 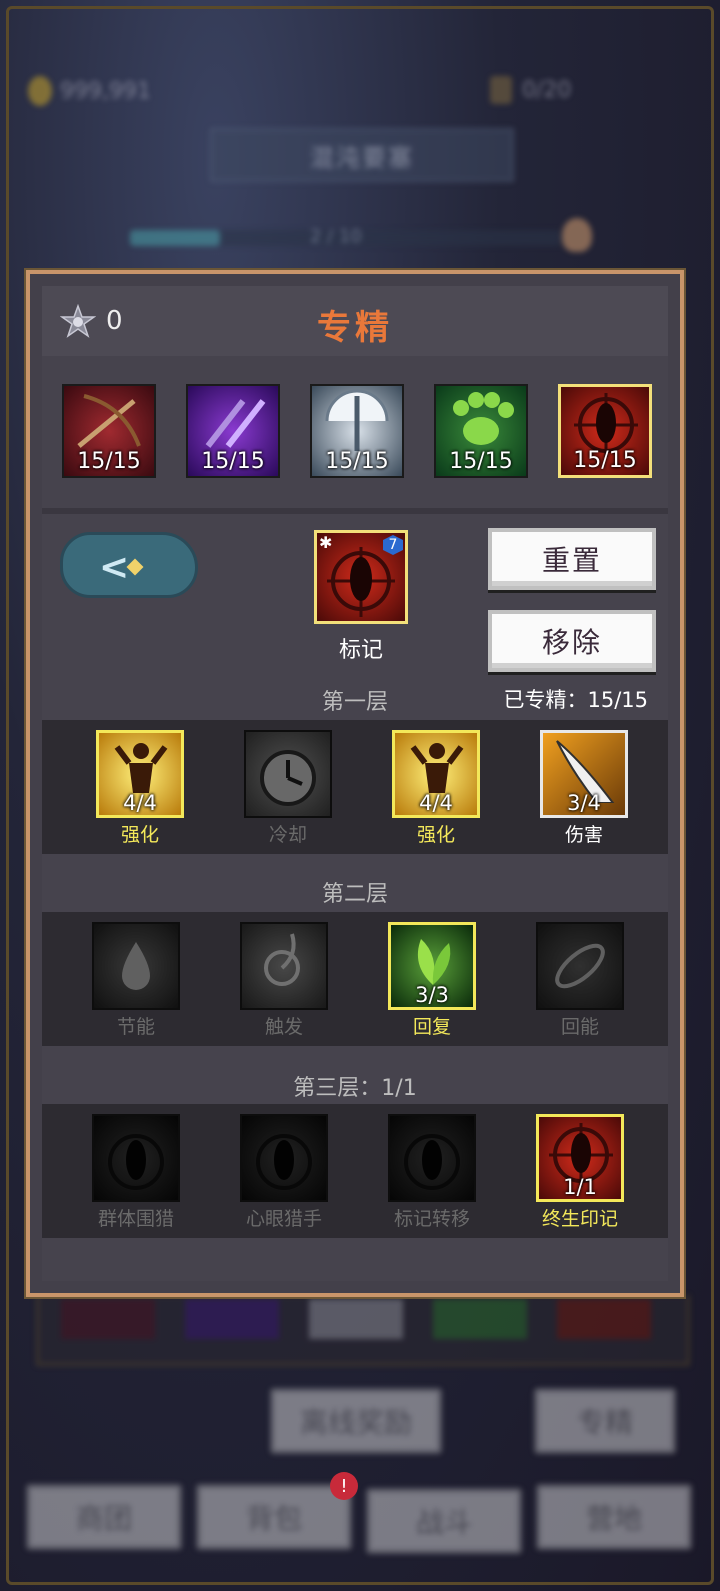 I want to click on class-icon-row: 15/15 15/15 15/15 15/15 15/15, so click(x=355, y=425).